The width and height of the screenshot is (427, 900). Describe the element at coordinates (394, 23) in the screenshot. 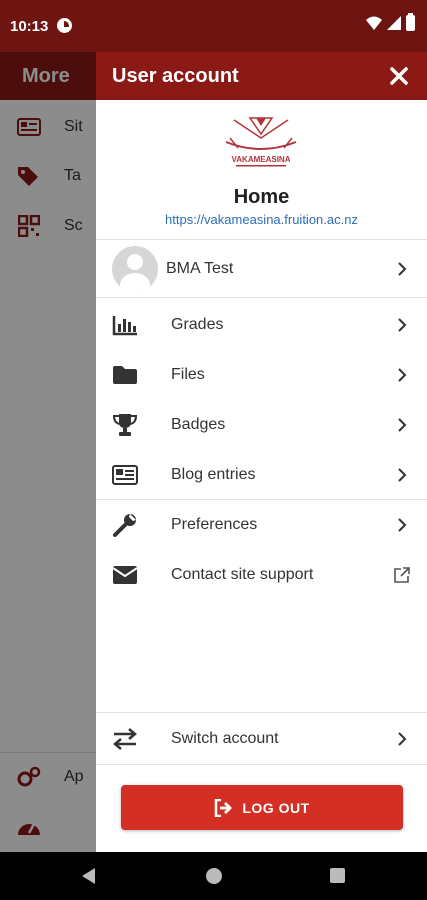

I see `signal-icon` at that location.